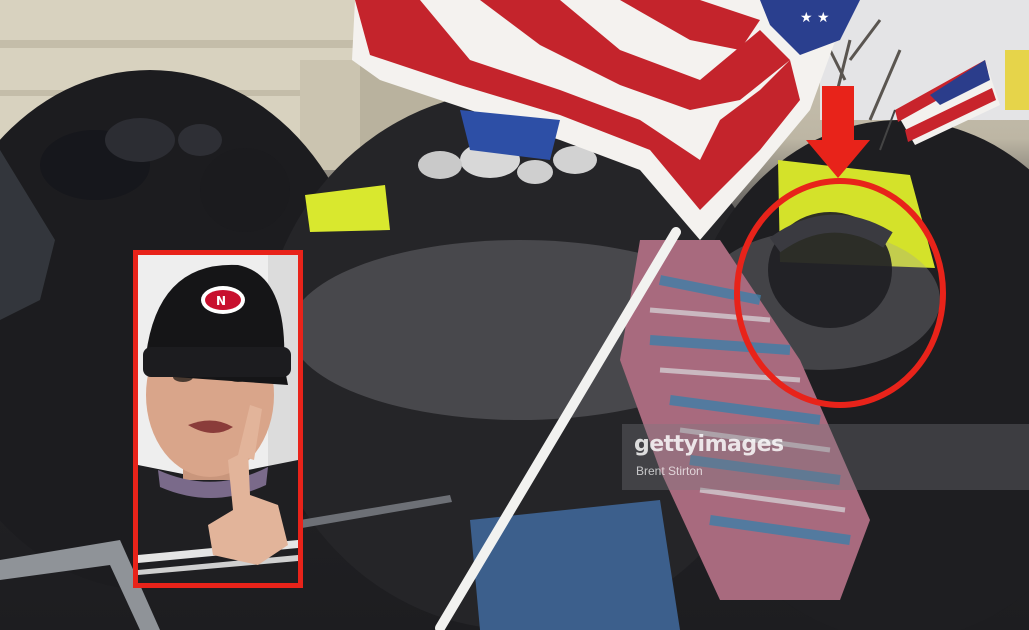 The height and width of the screenshot is (630, 1029). What do you see at coordinates (1017, 80) in the screenshot?
I see `yellow-flag` at bounding box center [1017, 80].